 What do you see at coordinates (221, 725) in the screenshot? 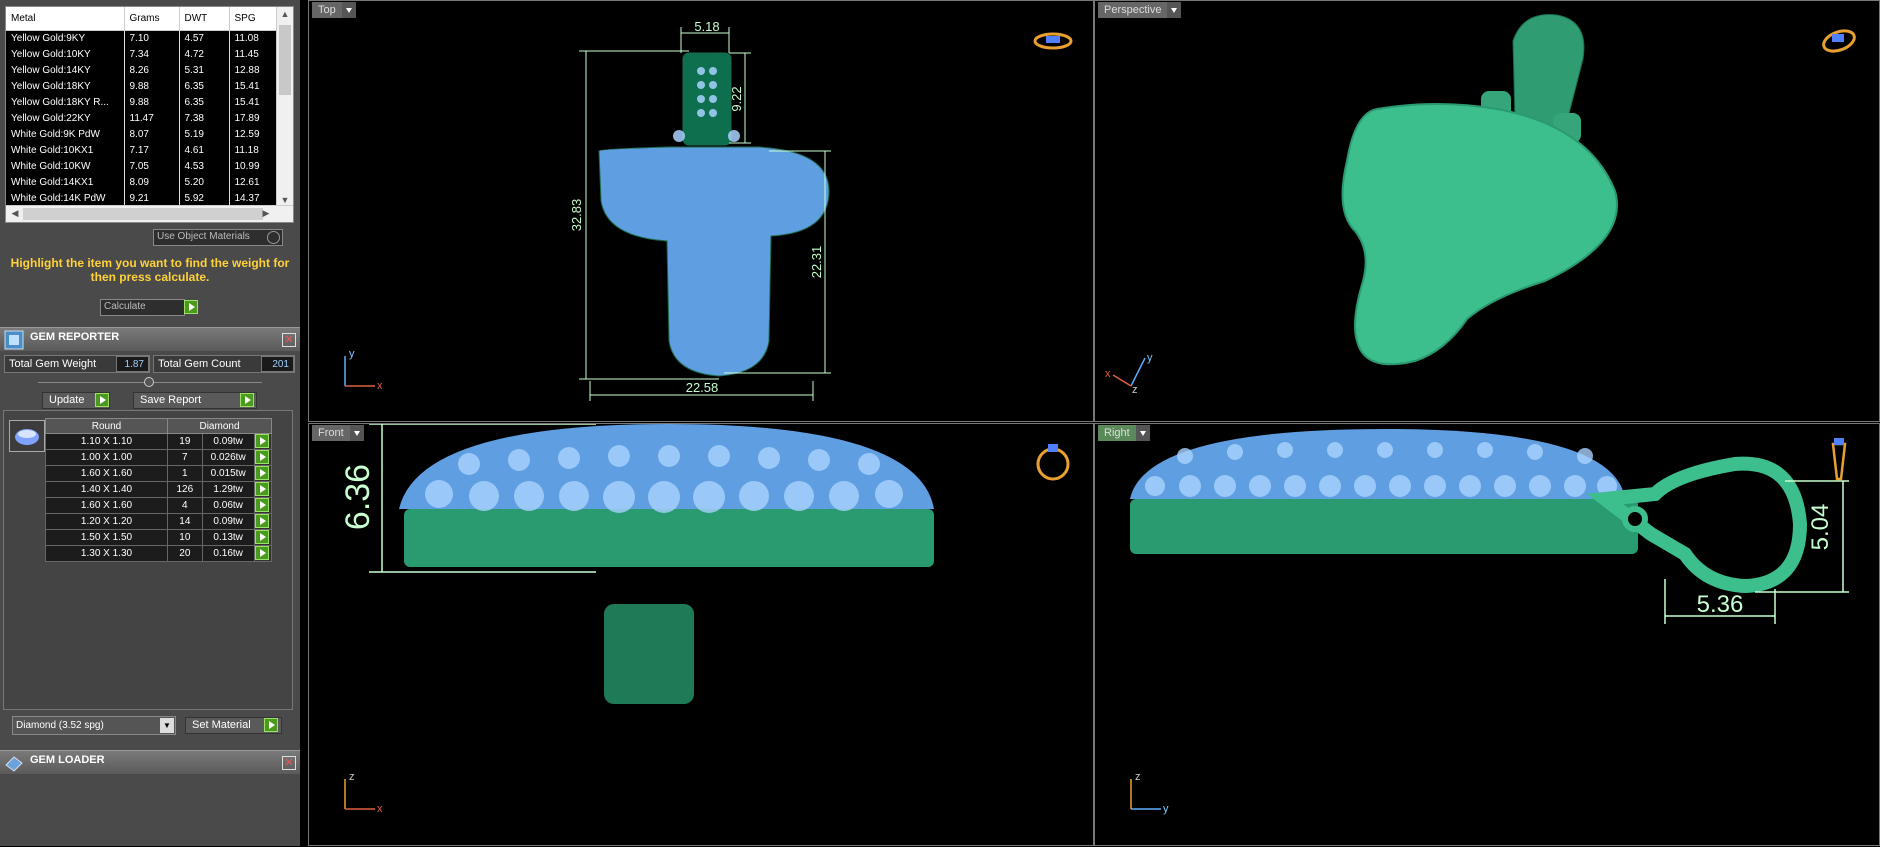
I see `set-material-label: Set Material` at bounding box center [221, 725].